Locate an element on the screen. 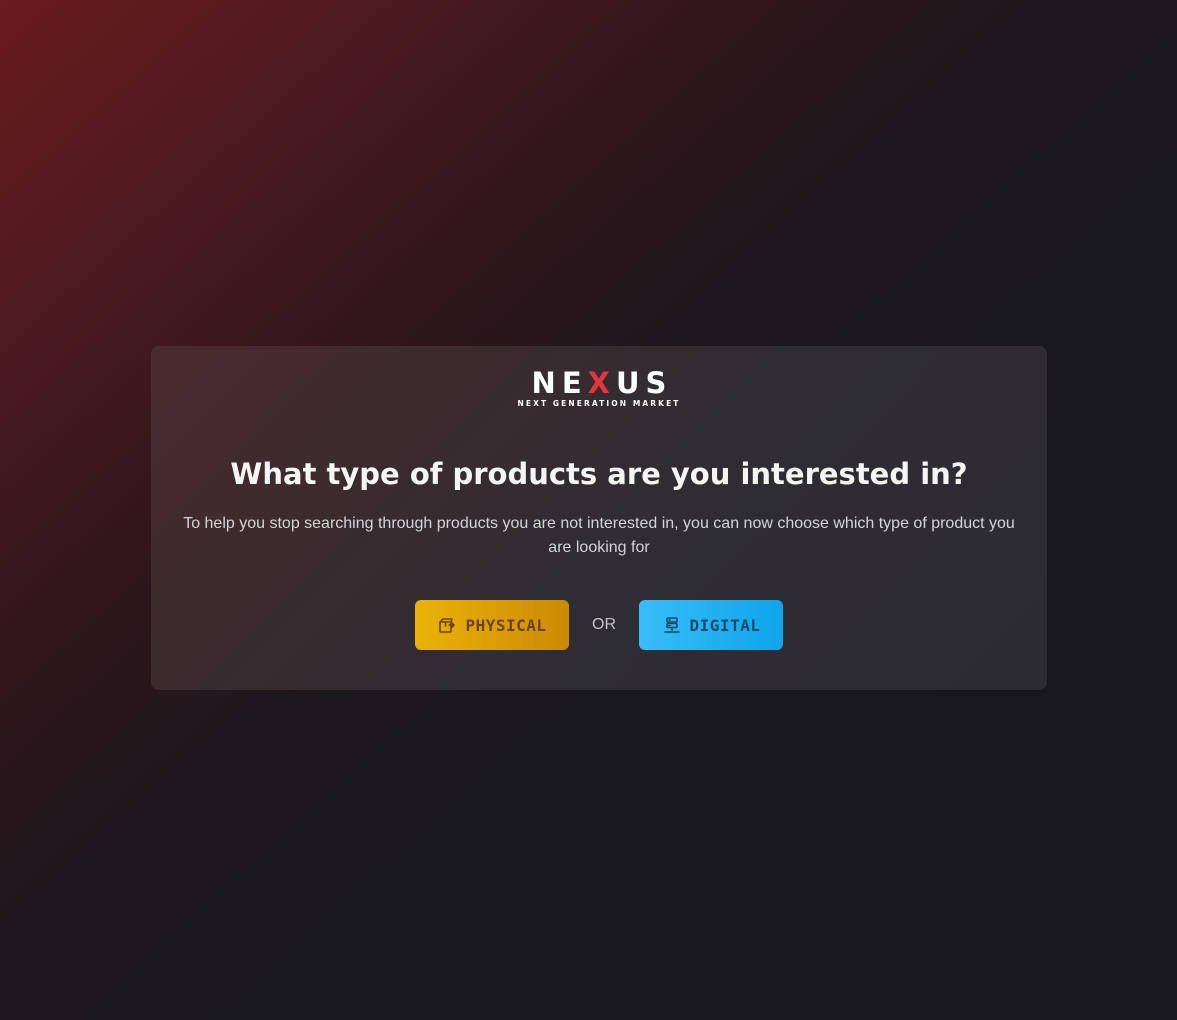 This screenshot has width=1177, height=1020. product-type-choices: PHYSICAL OR DIGITAL is located at coordinates (599, 625).